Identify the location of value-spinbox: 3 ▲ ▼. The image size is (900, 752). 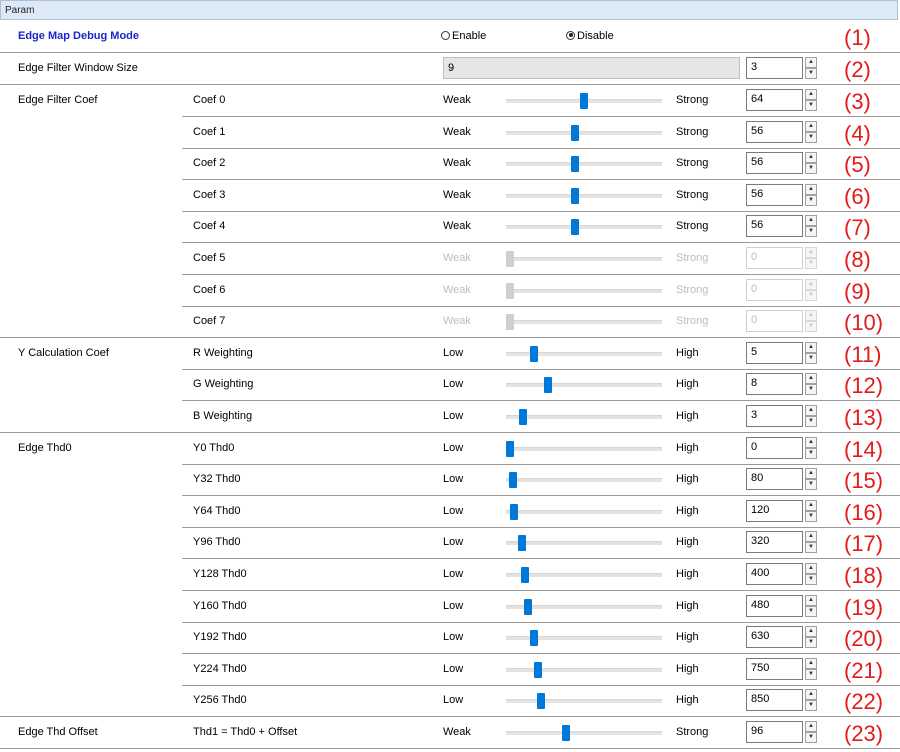
(782, 416).